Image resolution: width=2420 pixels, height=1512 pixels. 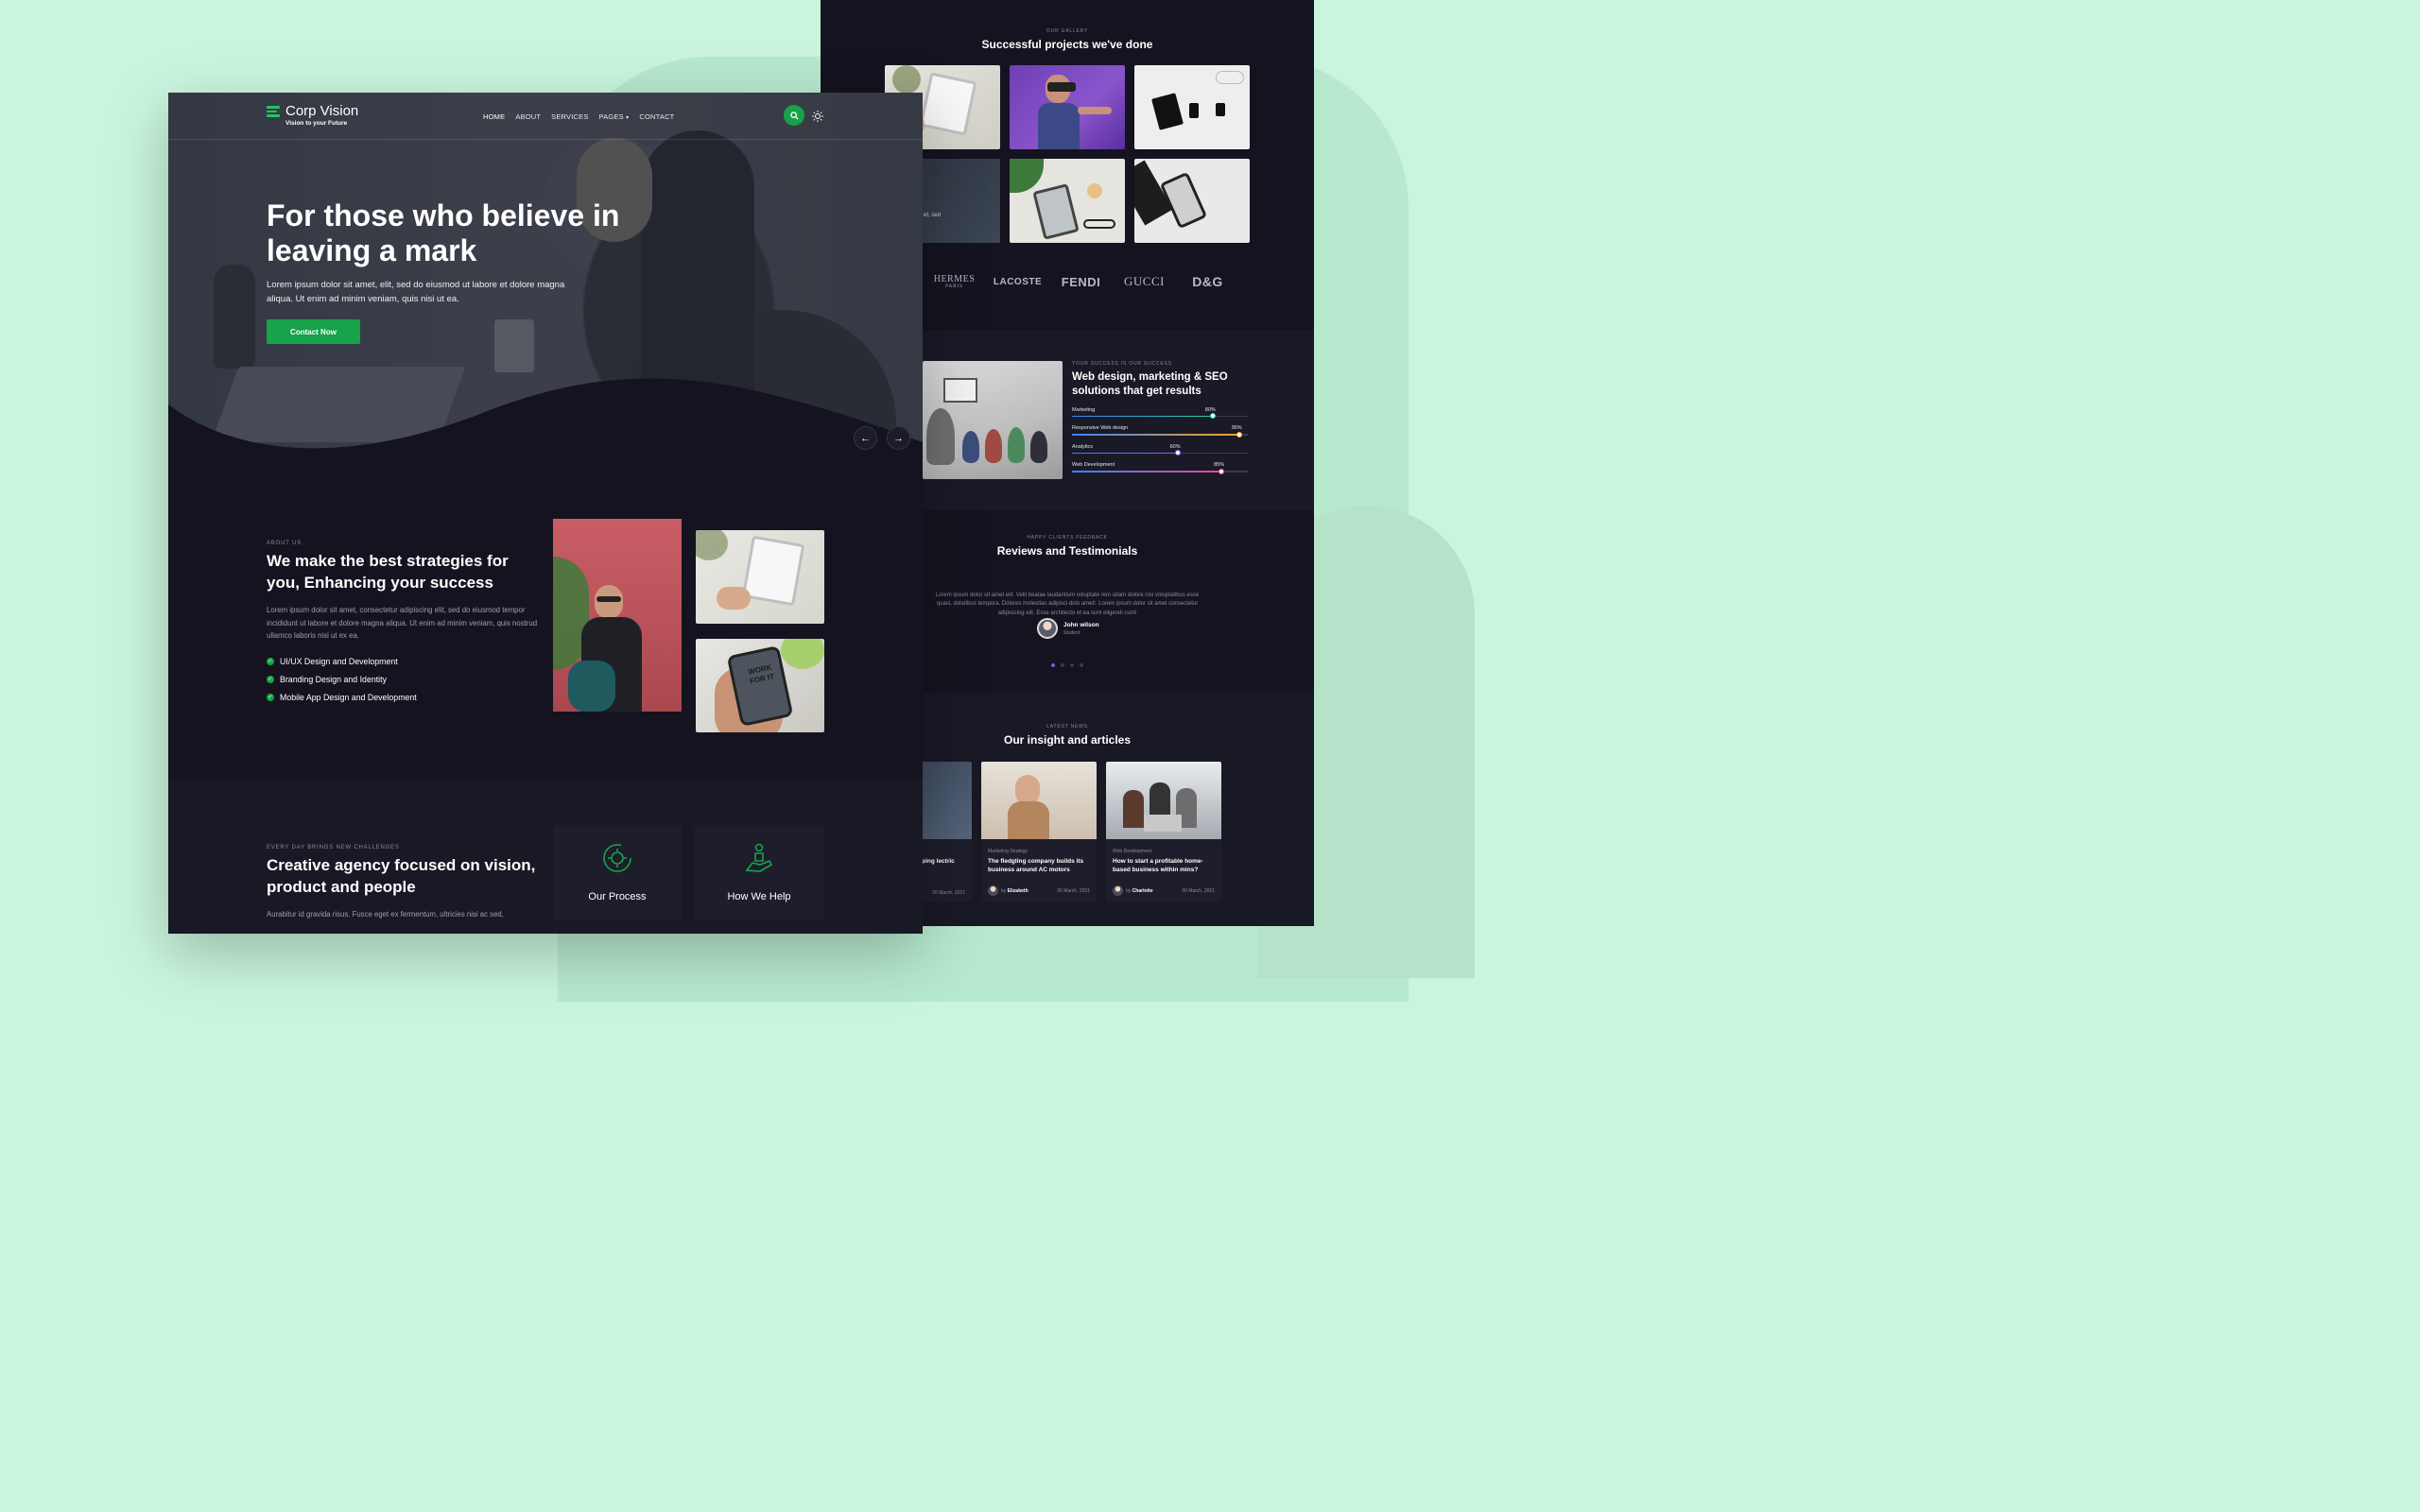 What do you see at coordinates (1175, 446) in the screenshot?
I see `skill-percent: 60%` at bounding box center [1175, 446].